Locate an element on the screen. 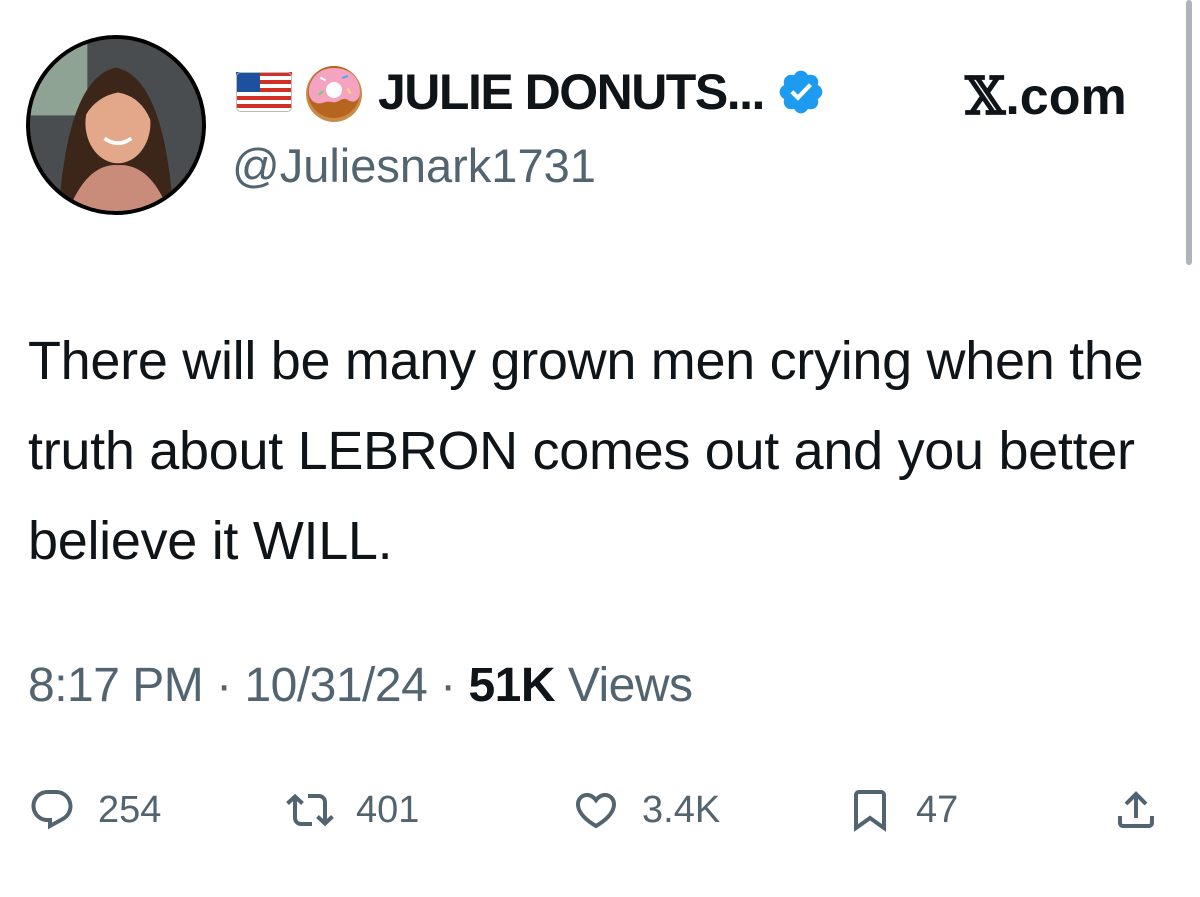  author-handle: @Juliesnark1731 is located at coordinates (414, 165).